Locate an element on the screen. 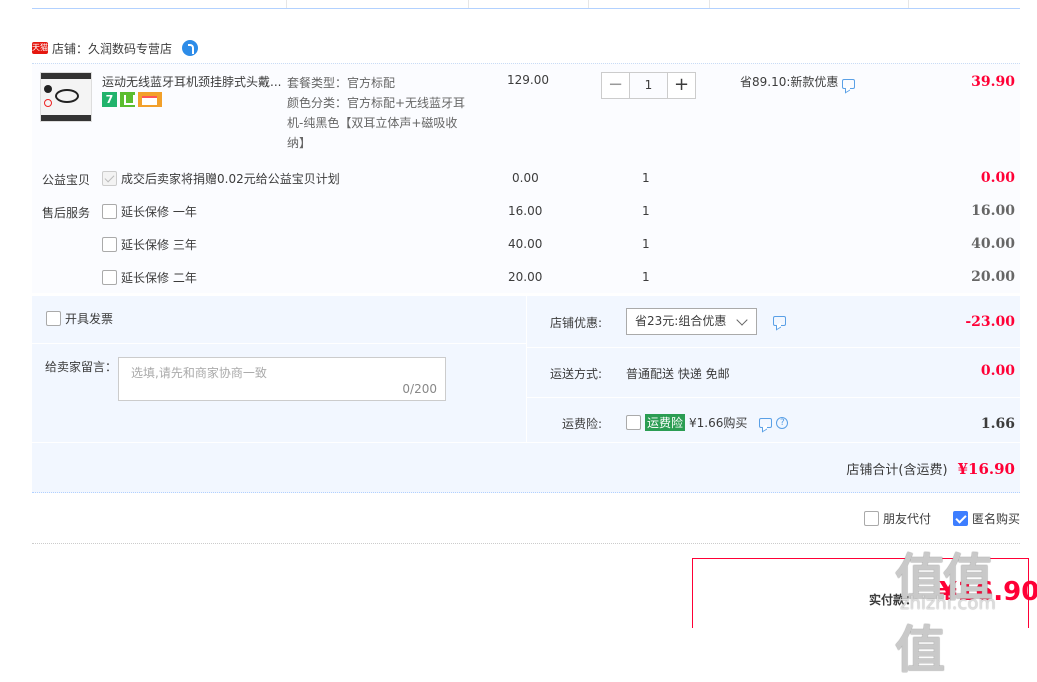 The width and height of the screenshot is (1037, 682). service-row: 延长保修 一年 is located at coordinates (149, 211).